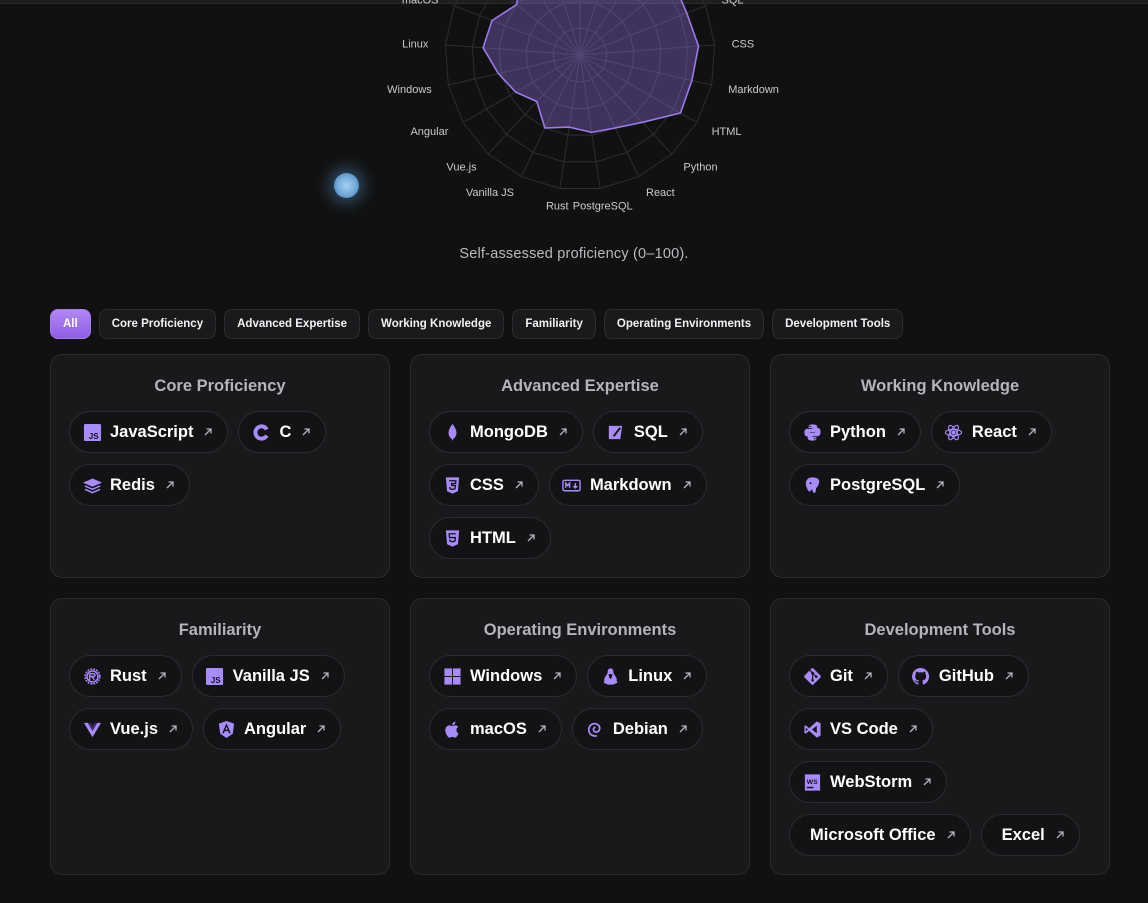  I want to click on js-icon: JS, so click(92, 432).